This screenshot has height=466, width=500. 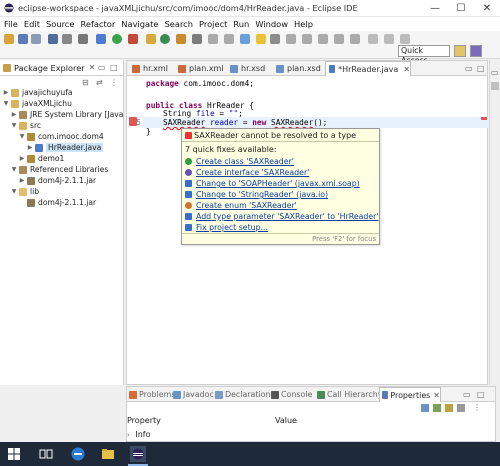 What do you see at coordinates (460, 51) in the screenshot?
I see `open-perspective-icon` at bounding box center [460, 51].